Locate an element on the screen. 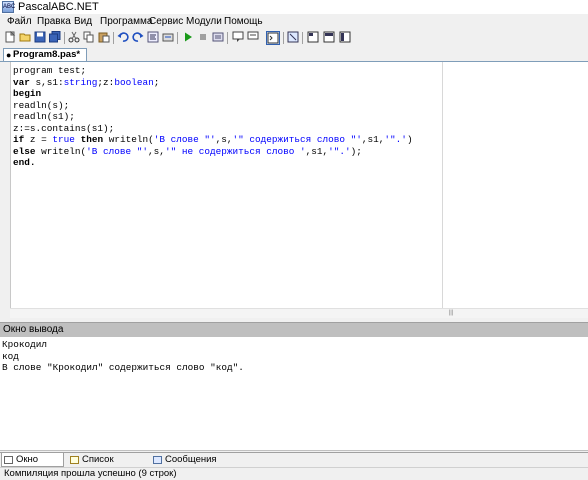 The height and width of the screenshot is (480, 588). code-token: '" не содержиться слово ' is located at coordinates (235, 151).